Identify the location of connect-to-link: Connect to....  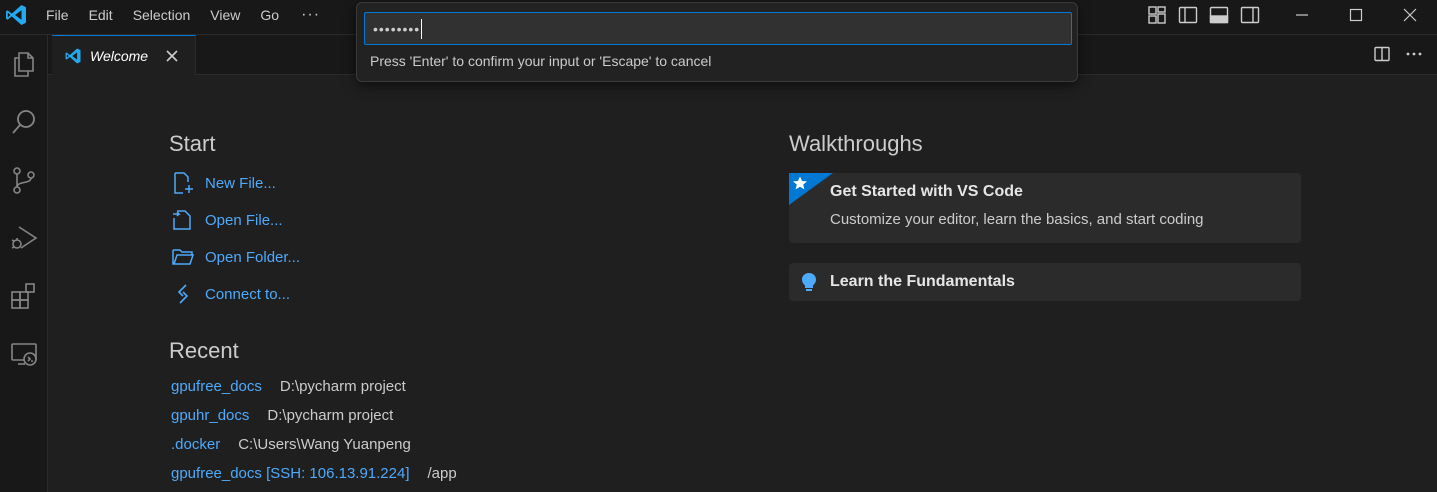
(230, 294).